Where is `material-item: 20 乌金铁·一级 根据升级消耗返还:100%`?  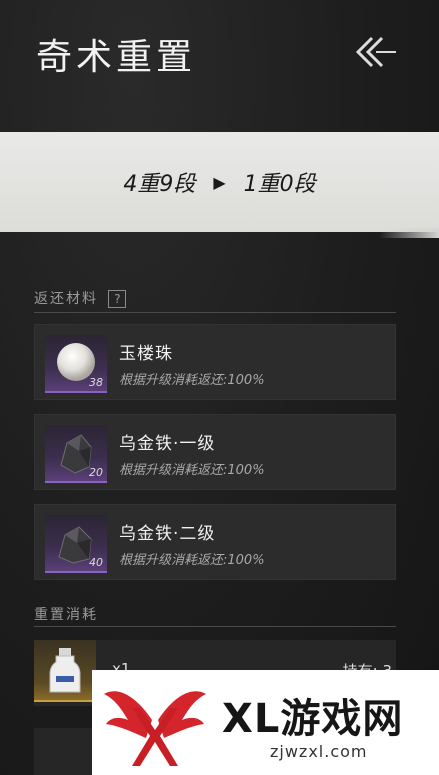
material-item: 20 乌金铁·一级 根据升级消耗返还:100% is located at coordinates (215, 452).